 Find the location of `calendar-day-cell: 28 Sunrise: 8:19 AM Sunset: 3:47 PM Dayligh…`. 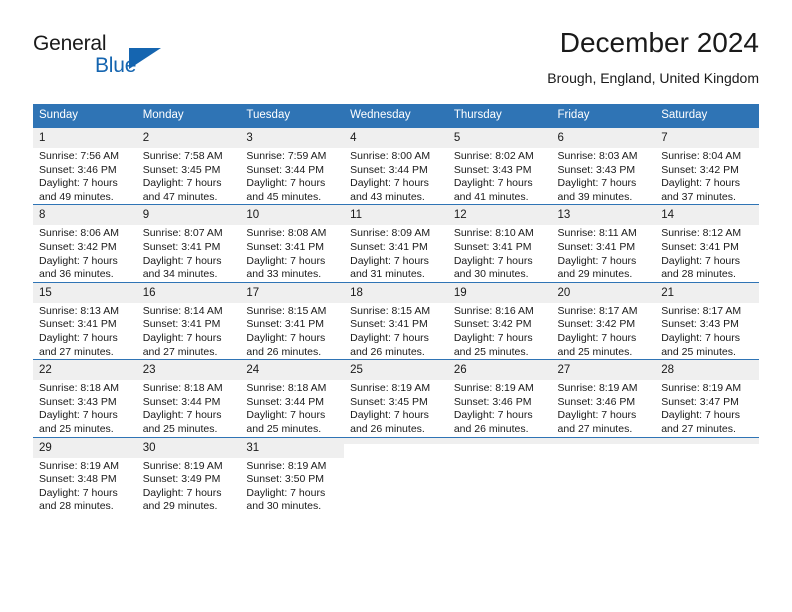

calendar-day-cell: 28 Sunrise: 8:19 AM Sunset: 3:47 PM Dayligh… is located at coordinates (707, 398).